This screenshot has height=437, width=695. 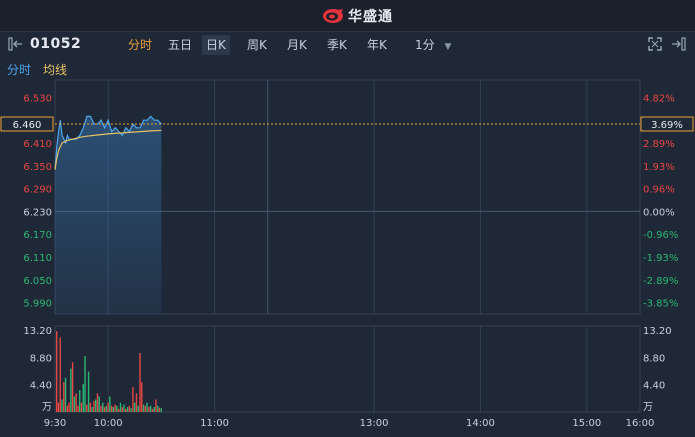 I want to click on legend-price: 分时, so click(x=19, y=70).